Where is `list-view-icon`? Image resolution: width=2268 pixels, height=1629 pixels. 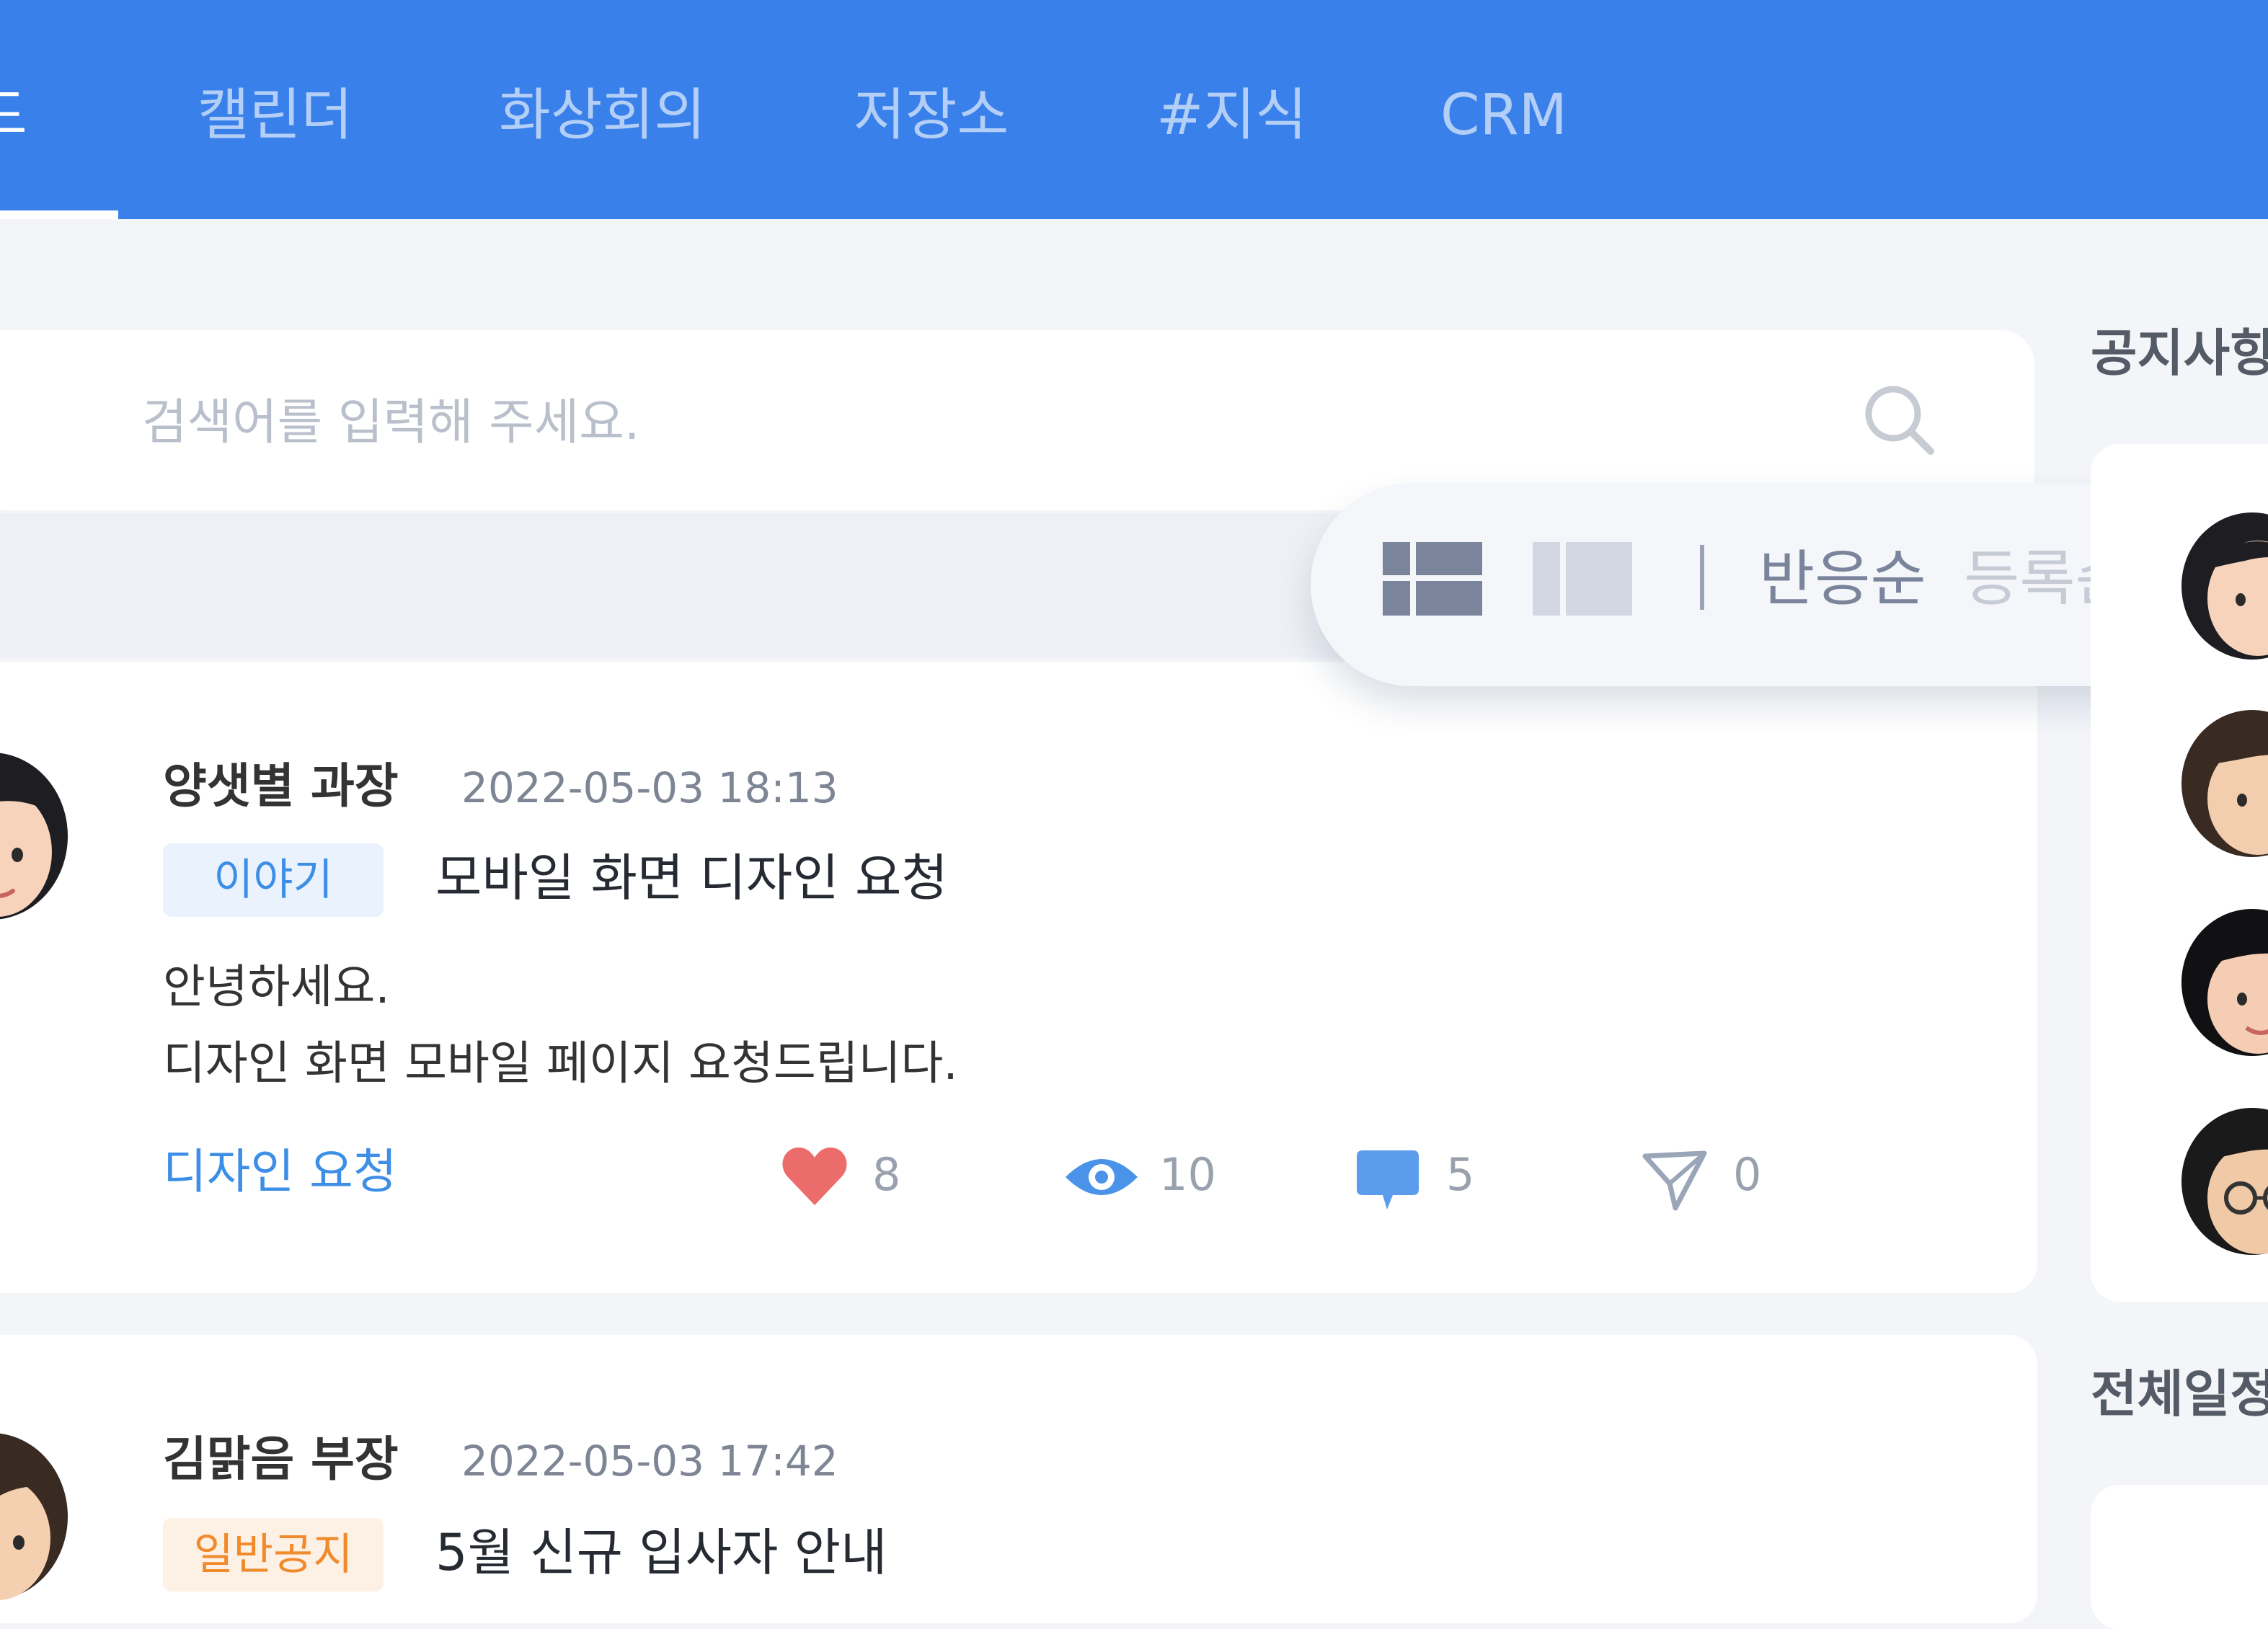
list-view-icon is located at coordinates (1432, 579).